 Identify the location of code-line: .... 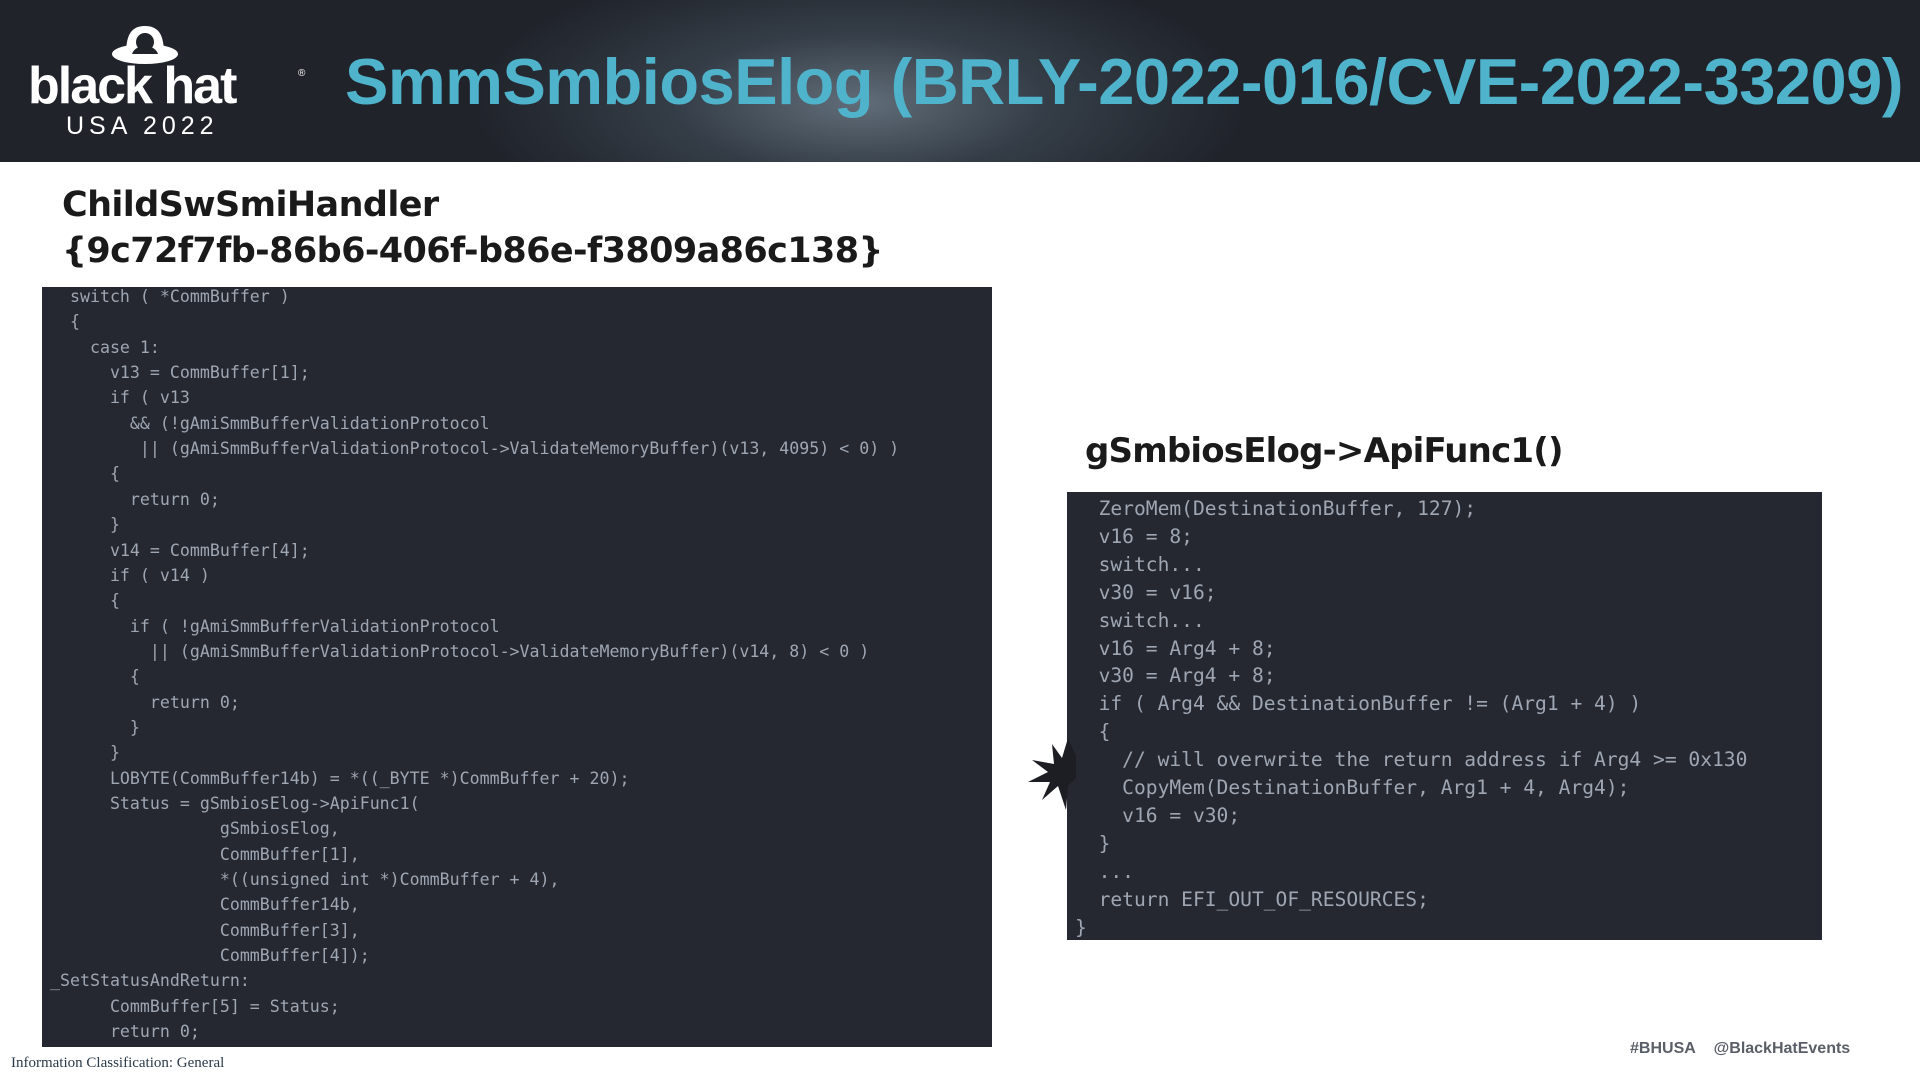
(1104, 871).